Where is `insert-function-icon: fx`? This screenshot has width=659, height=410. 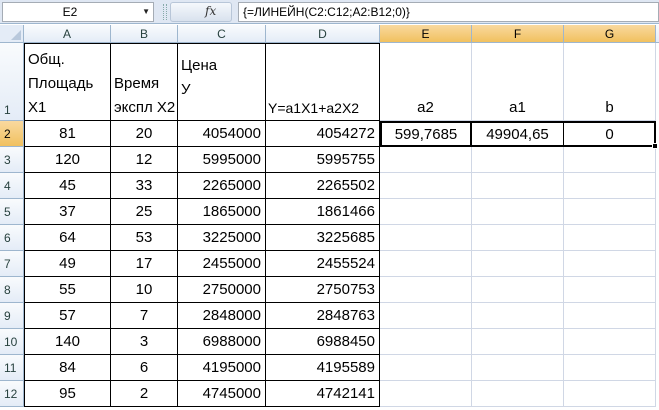
insert-function-icon: fx is located at coordinates (210, 11).